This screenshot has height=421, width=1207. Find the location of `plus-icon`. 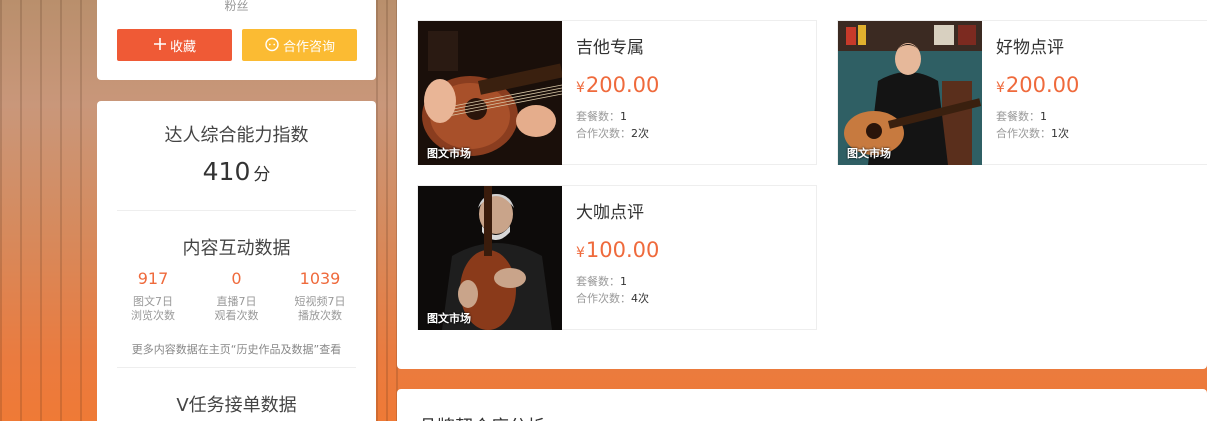

plus-icon is located at coordinates (160, 45).